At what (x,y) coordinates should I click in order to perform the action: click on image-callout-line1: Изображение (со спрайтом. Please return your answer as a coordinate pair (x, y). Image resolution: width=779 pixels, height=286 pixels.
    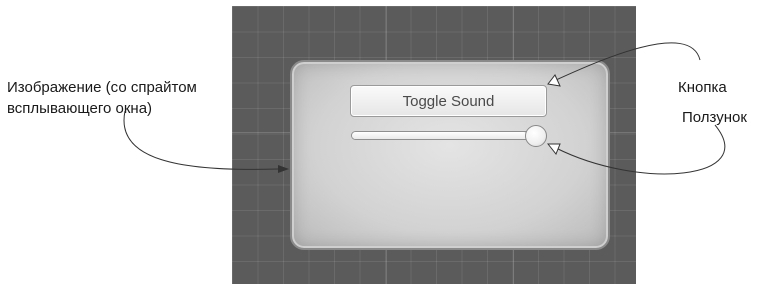
    Looking at the image, I should click on (102, 87).